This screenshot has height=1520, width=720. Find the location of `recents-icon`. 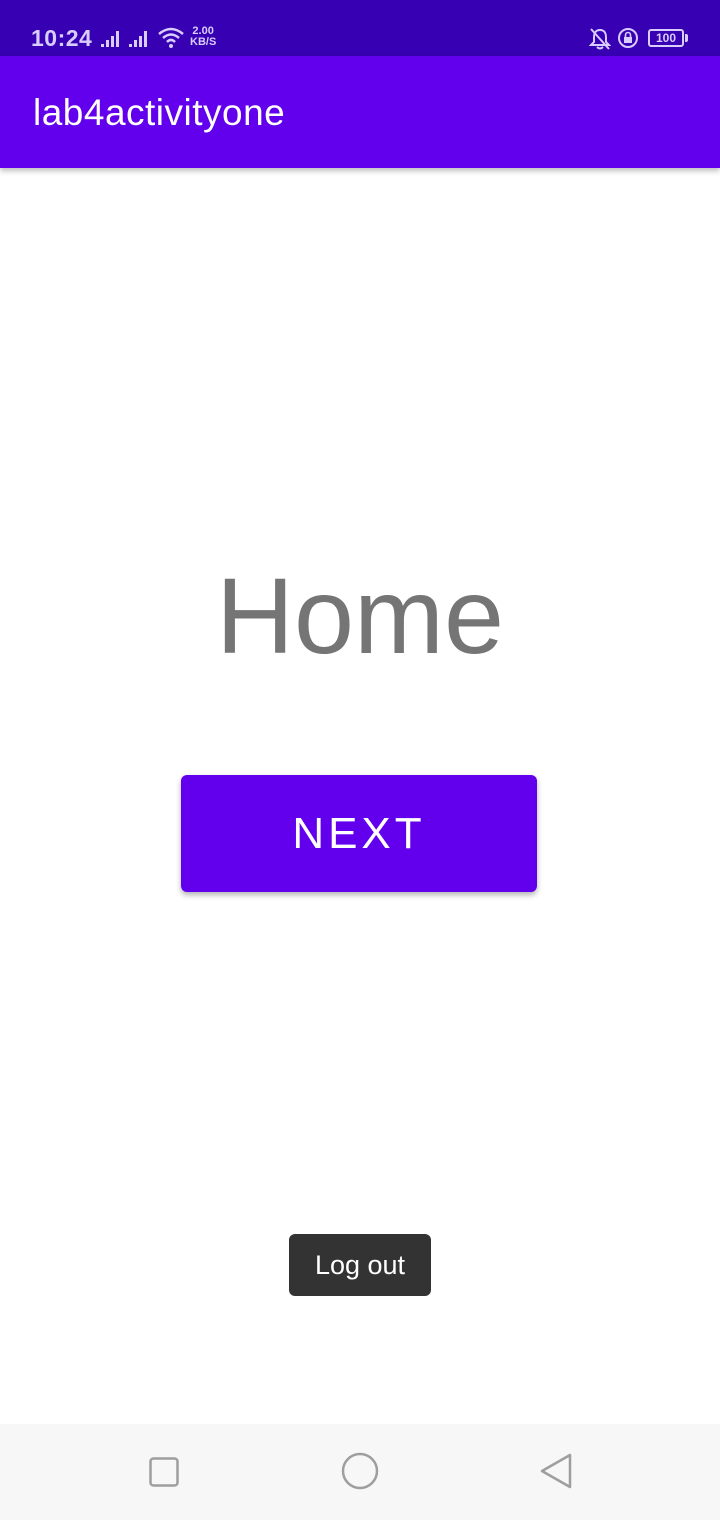

recents-icon is located at coordinates (164, 1474).